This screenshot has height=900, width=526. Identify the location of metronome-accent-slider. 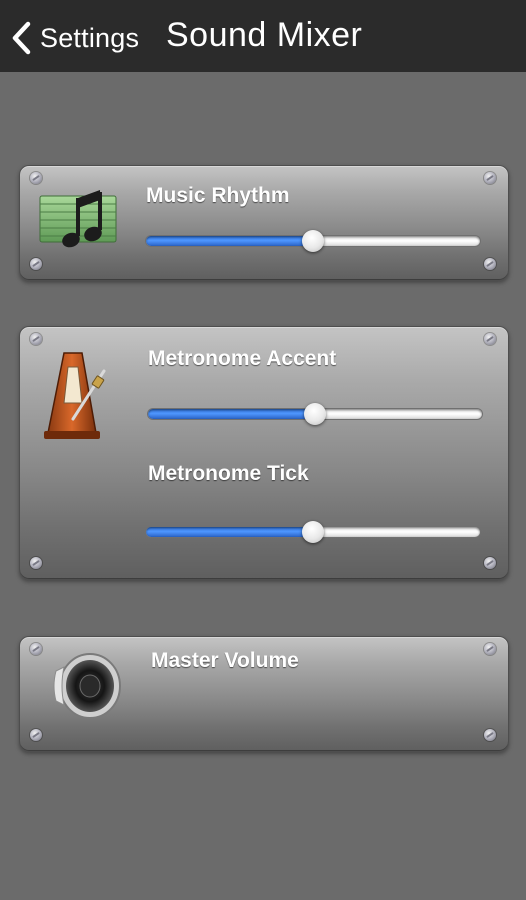
(315, 414).